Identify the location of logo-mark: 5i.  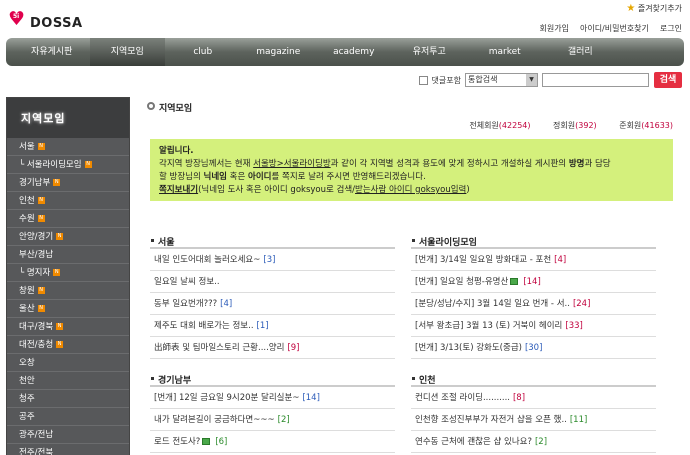
(16, 16).